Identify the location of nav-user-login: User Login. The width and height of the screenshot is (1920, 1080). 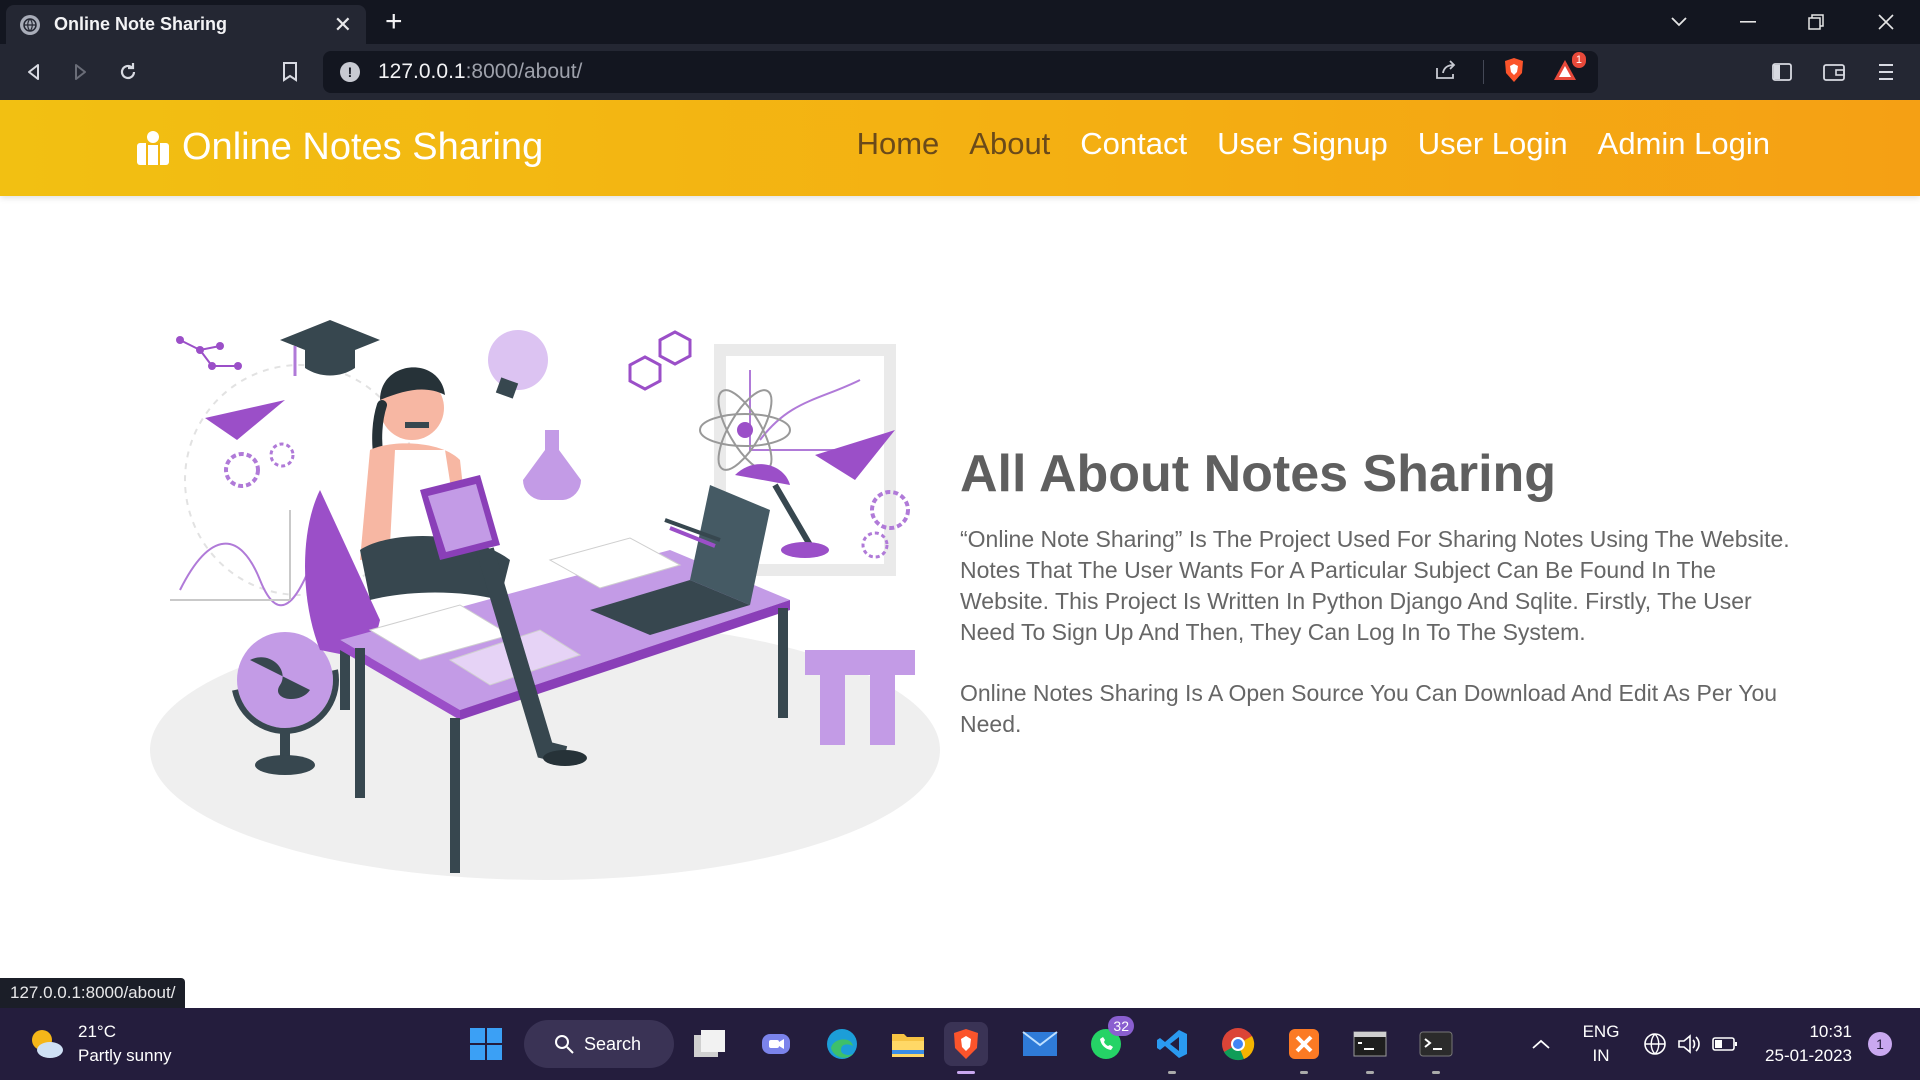
(1493, 144).